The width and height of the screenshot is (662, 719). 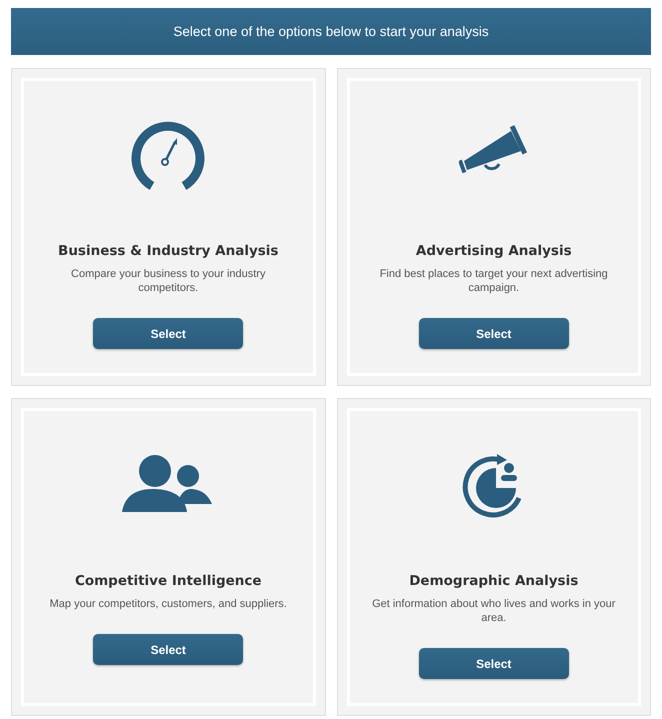 What do you see at coordinates (493, 581) in the screenshot?
I see `option-title: Demographic Analysis` at bounding box center [493, 581].